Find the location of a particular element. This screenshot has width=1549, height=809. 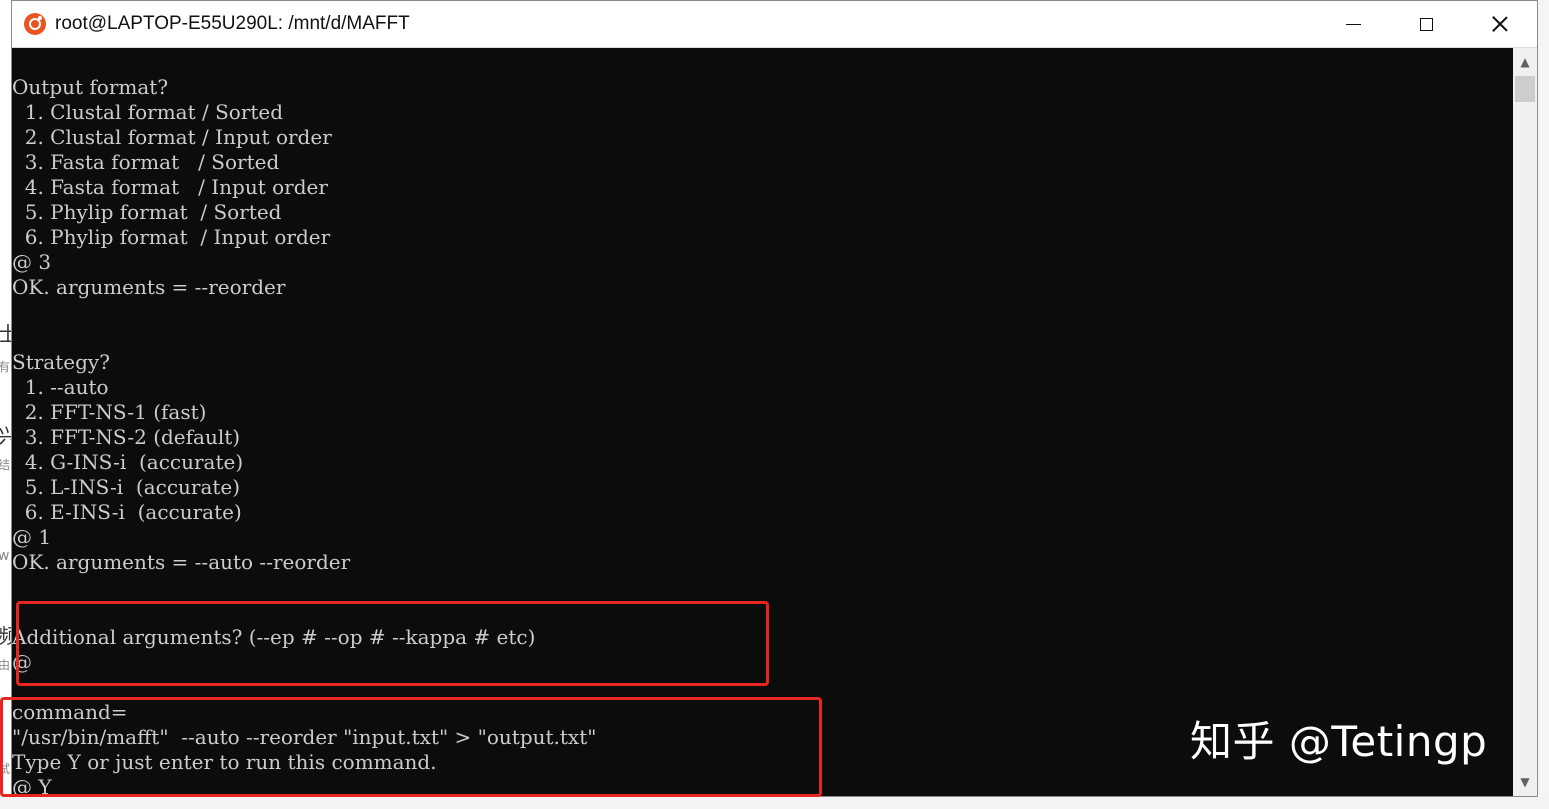

scroll-down-arrow-icon: ▼ is located at coordinates (1525, 782).